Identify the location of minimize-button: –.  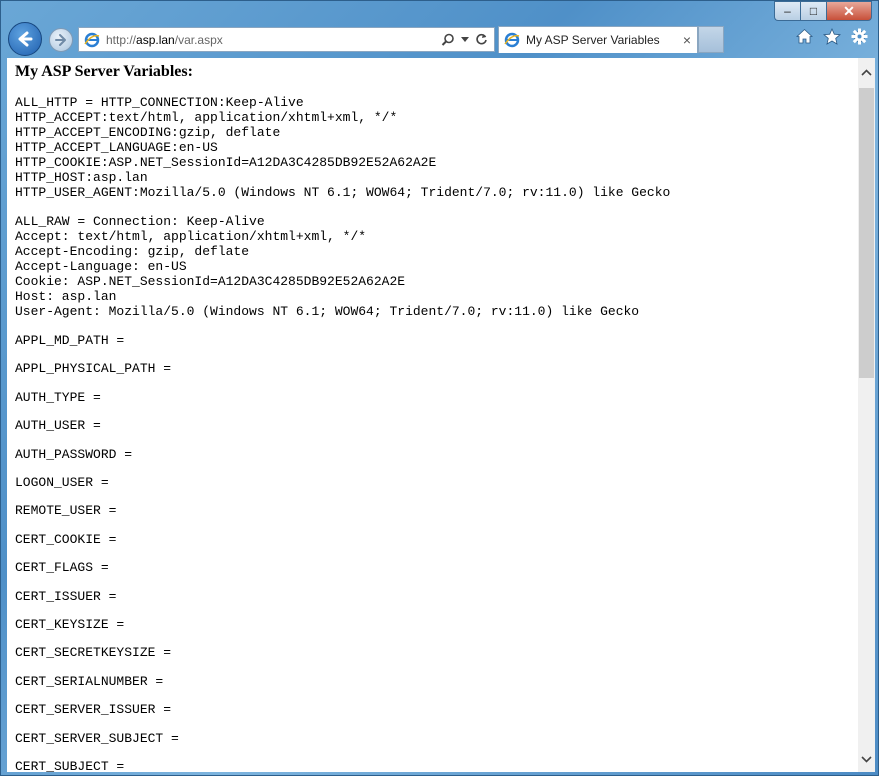
(787, 11).